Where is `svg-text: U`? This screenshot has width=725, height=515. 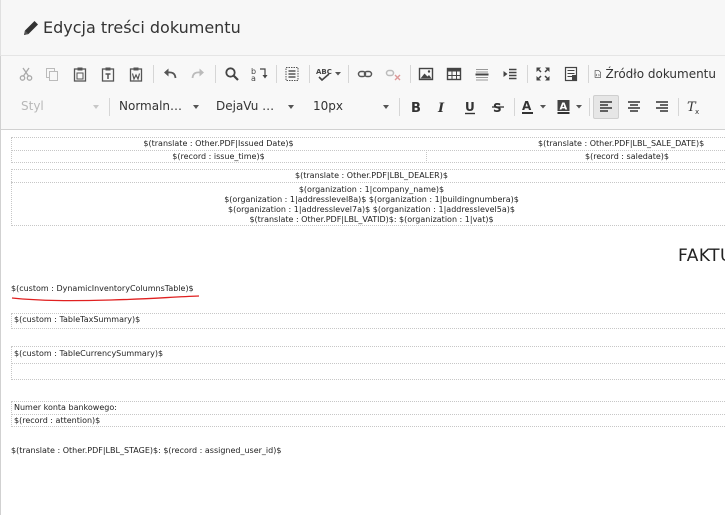
svg-text: U is located at coordinates (470, 107).